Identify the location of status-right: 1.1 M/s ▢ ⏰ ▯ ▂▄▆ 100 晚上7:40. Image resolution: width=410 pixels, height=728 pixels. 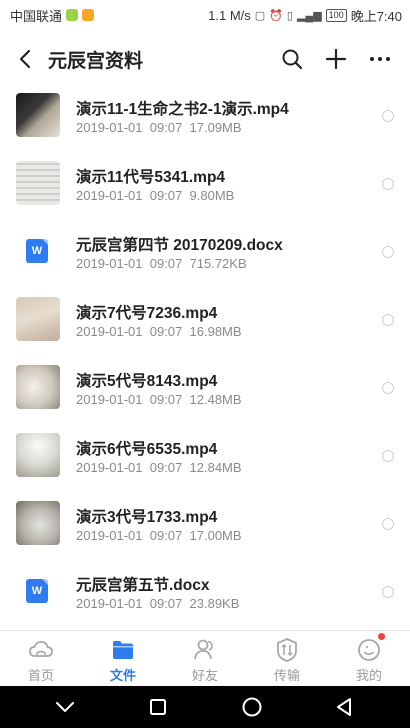
(305, 15).